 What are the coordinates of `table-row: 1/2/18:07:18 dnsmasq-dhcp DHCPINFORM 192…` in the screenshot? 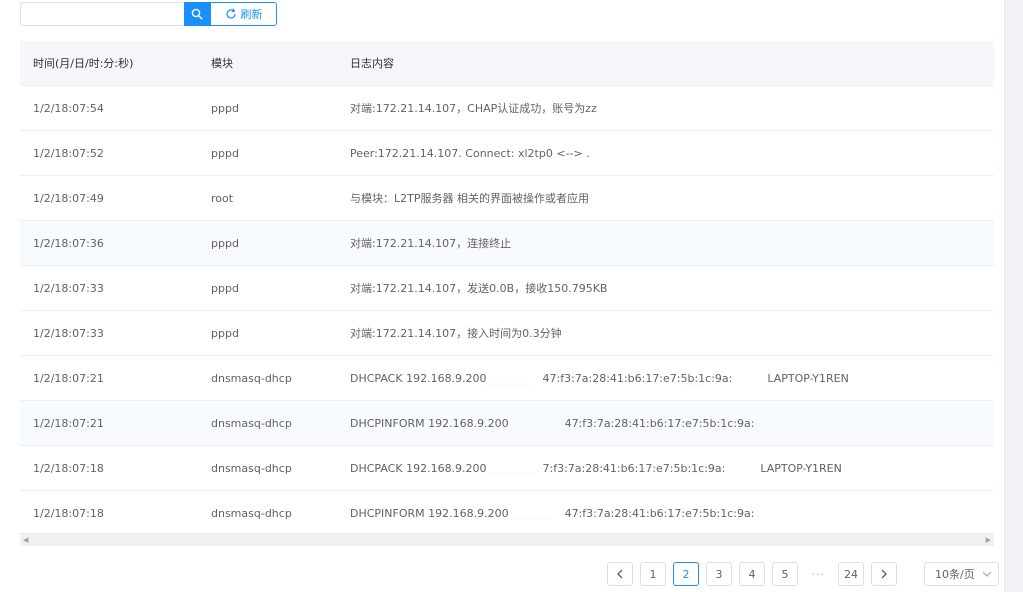 It's located at (507, 513).